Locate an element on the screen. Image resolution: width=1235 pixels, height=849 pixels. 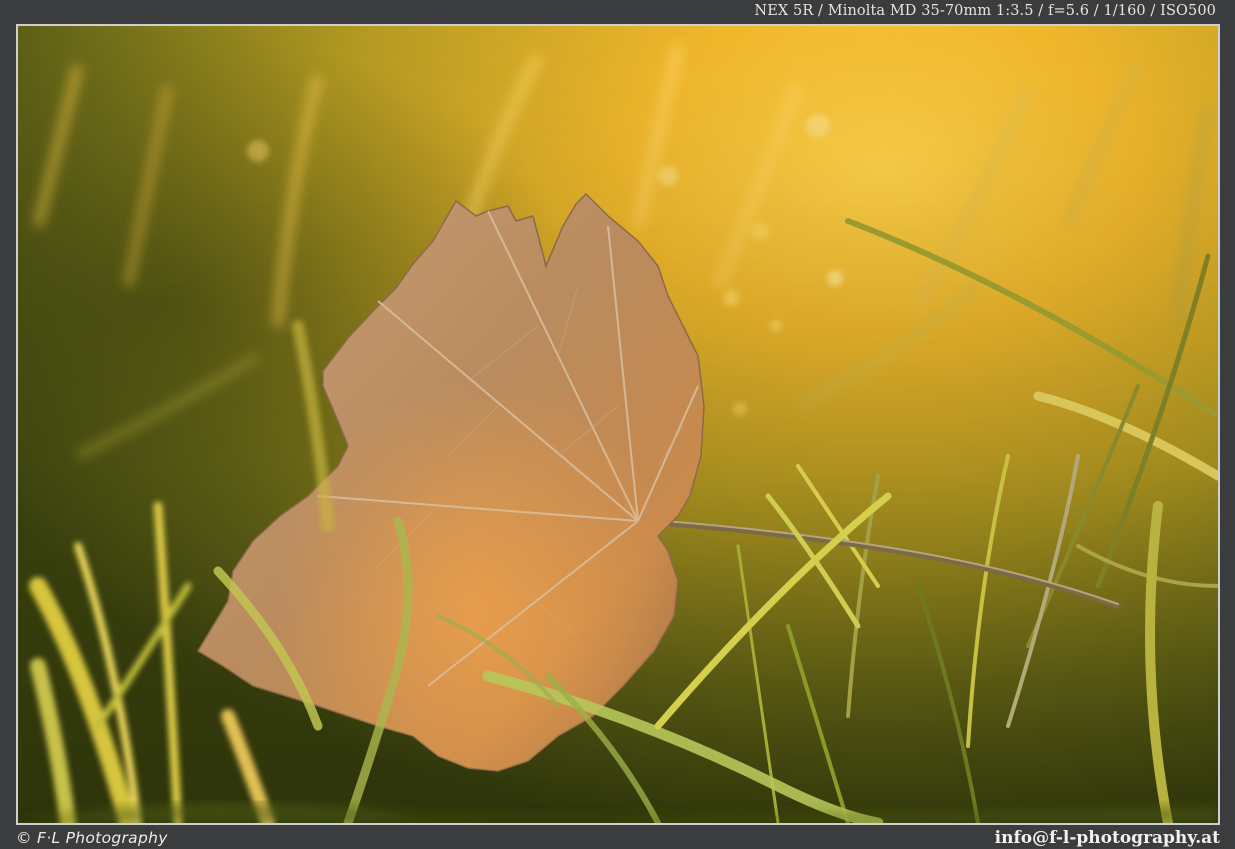
copyright-watermark: © F·L Photography is located at coordinates (92, 838).